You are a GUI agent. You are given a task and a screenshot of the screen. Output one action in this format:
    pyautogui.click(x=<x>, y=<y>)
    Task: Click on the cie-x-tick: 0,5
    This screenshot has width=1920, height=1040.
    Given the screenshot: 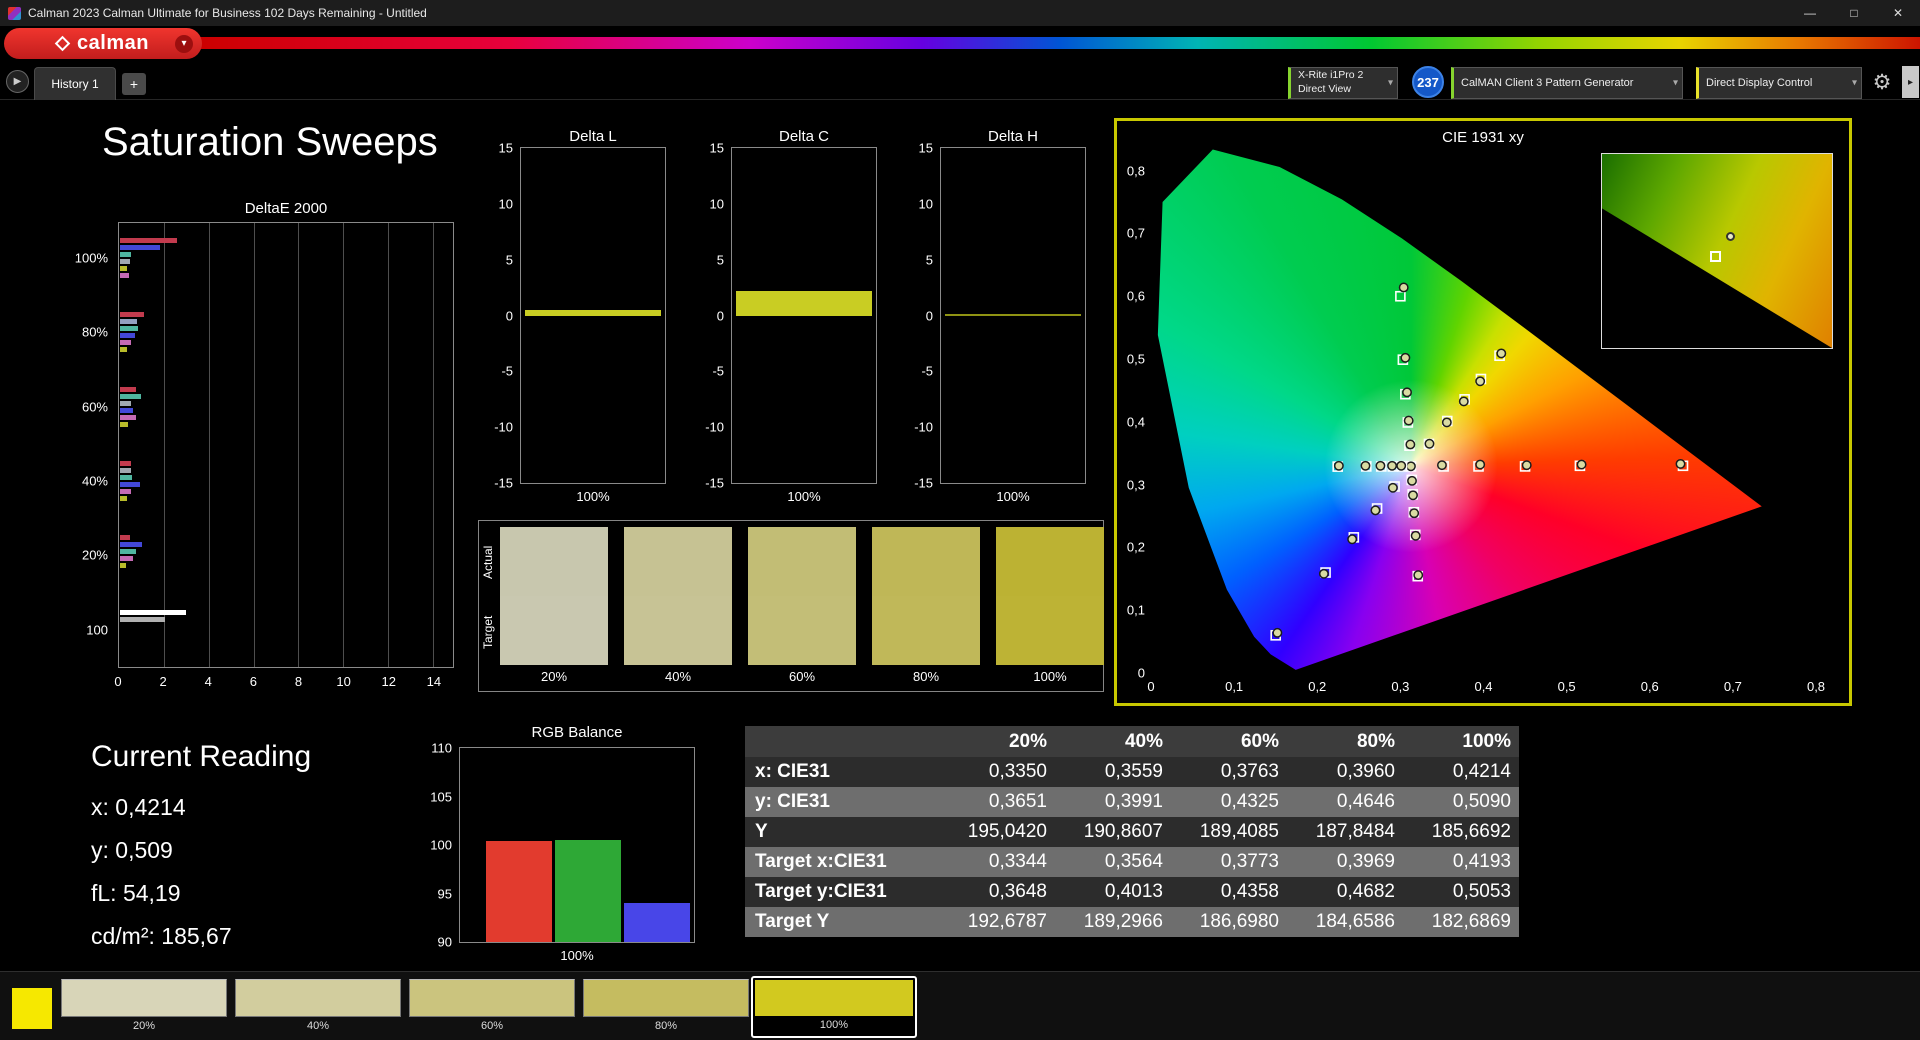 What is the action you would take?
    pyautogui.click(x=1566, y=686)
    